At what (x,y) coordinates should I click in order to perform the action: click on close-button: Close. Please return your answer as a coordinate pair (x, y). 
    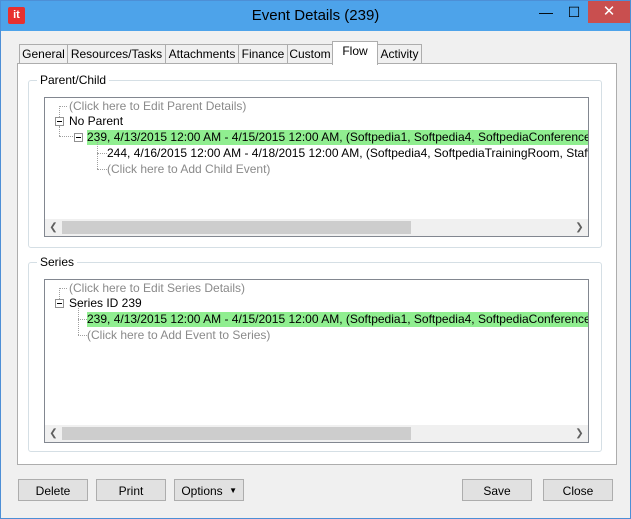
    Looking at the image, I should click on (578, 490).